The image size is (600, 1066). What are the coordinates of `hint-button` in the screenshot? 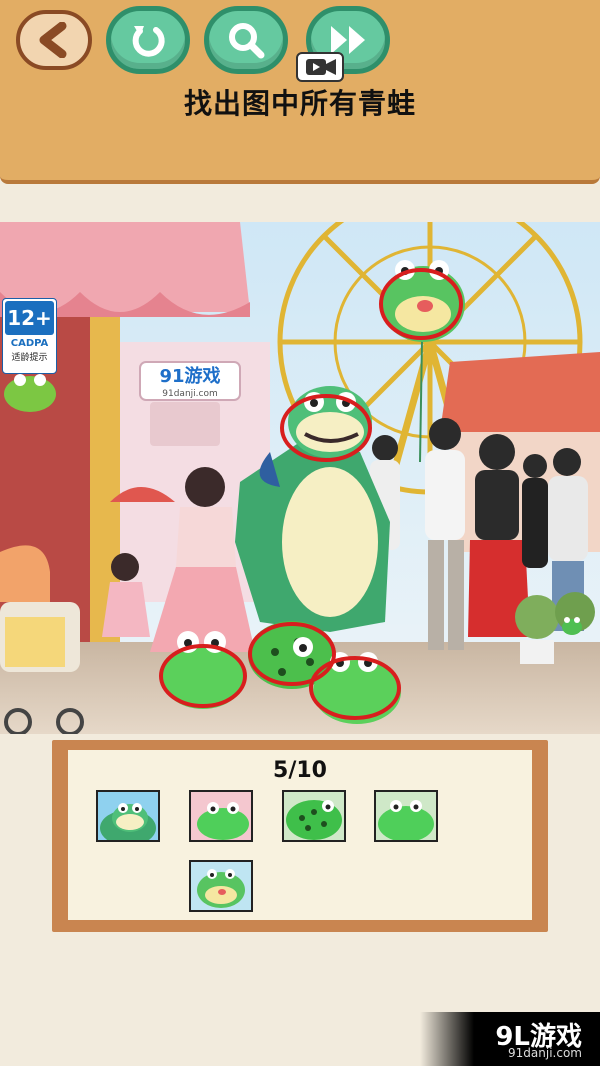 It's located at (246, 40).